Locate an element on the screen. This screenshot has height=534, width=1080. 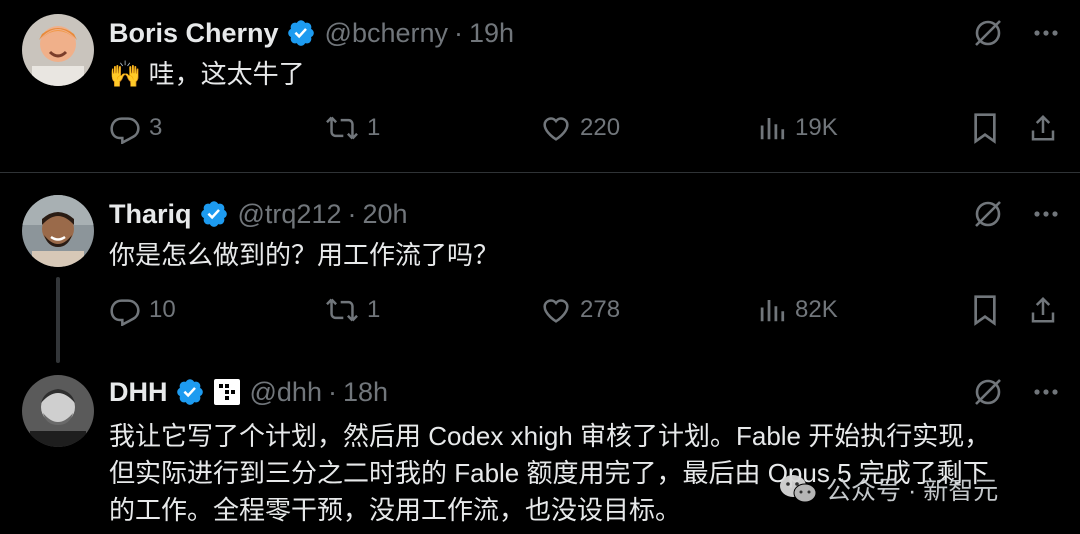
tweet-text: 你是怎么做到的？用工作流了吗？ is located at coordinates (304, 255).